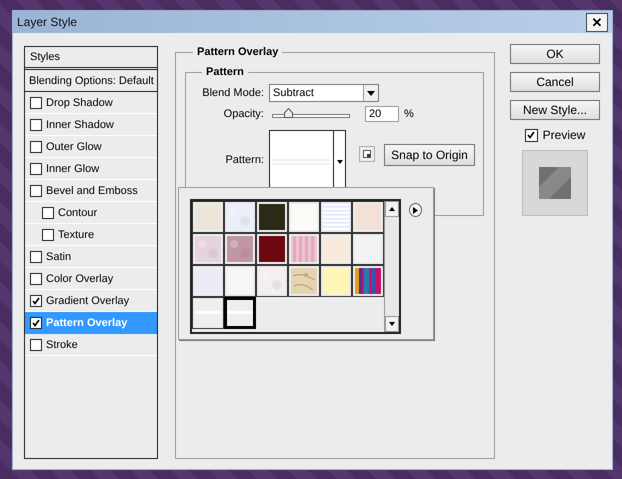 This screenshot has height=479, width=622. Describe the element at coordinates (555, 183) in the screenshot. I see `preview-thumbnail` at that location.